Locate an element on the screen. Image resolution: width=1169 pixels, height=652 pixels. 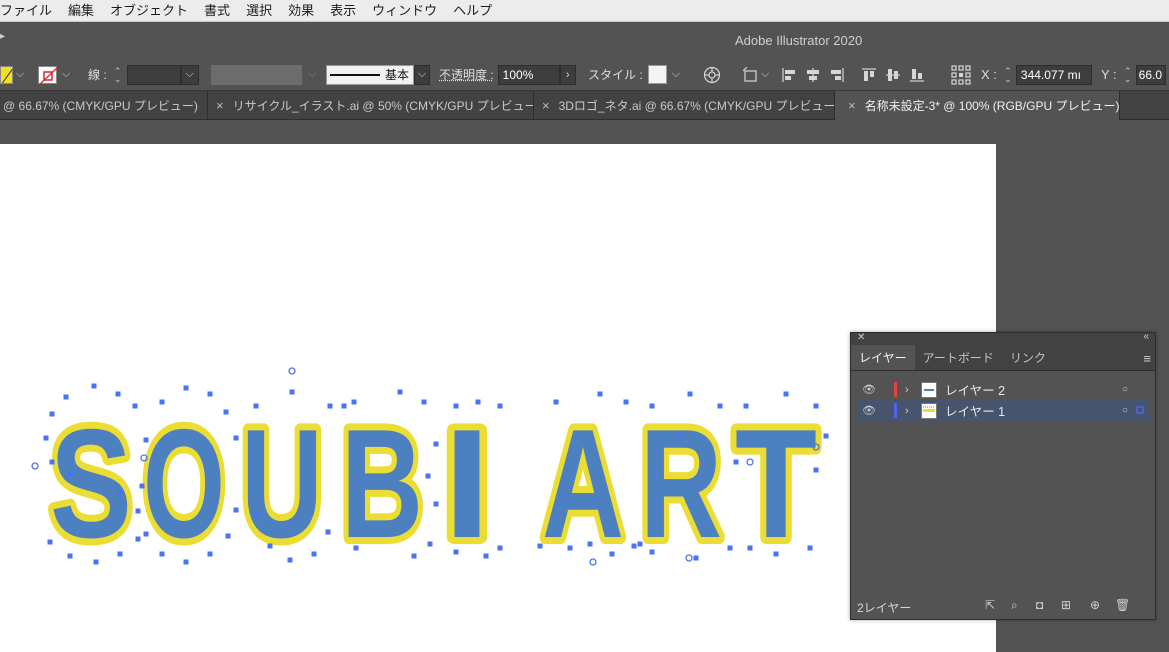
menu-window: ウィンドウ is located at coordinates (404, 11).